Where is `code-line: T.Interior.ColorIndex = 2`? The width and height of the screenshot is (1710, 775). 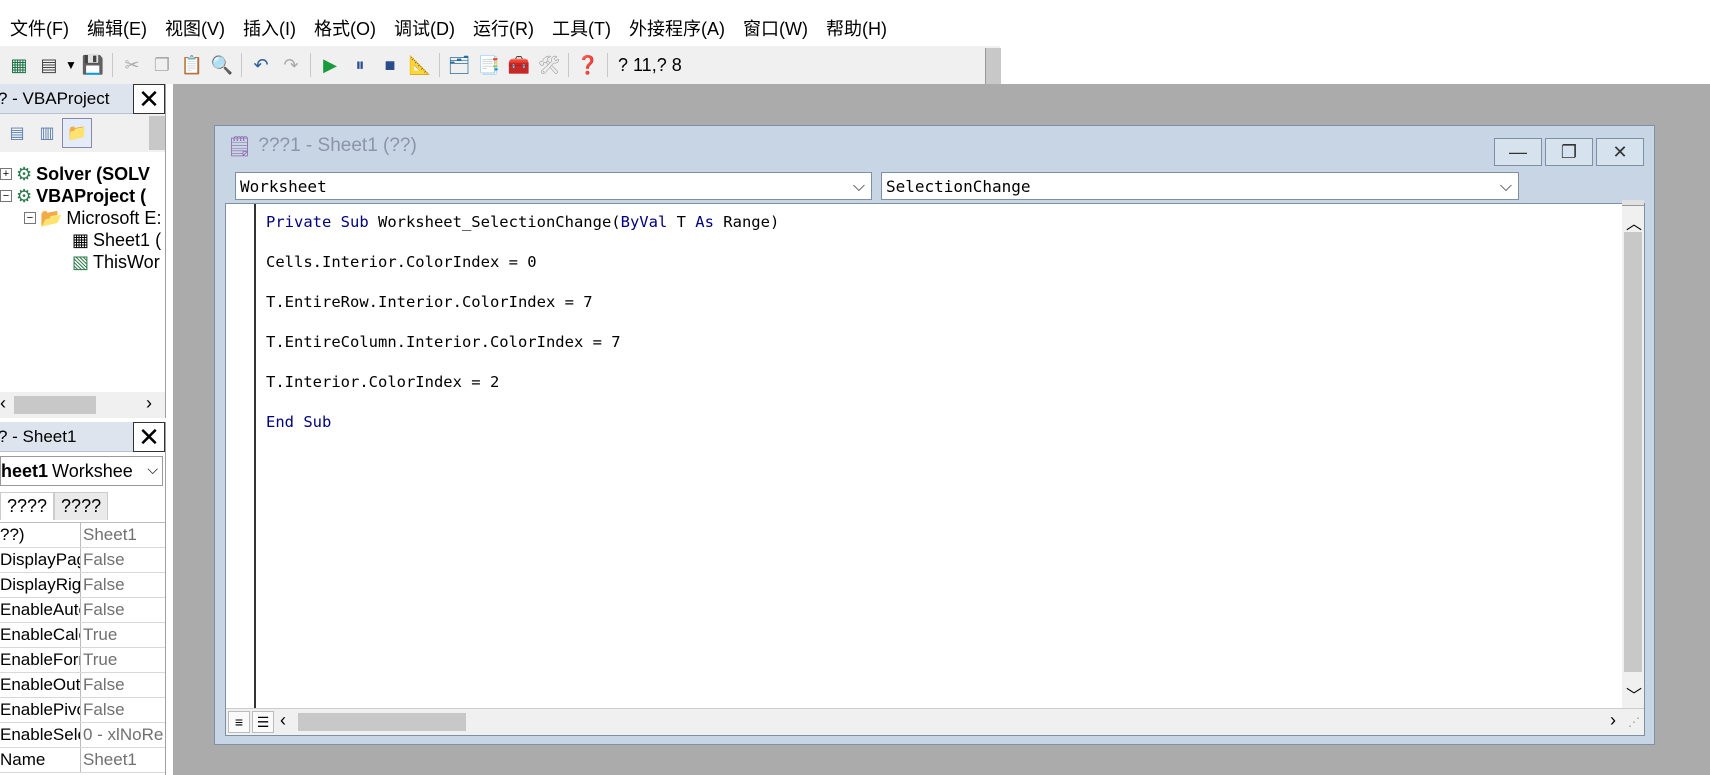
code-line: T.Interior.ColorIndex = 2 is located at coordinates (522, 392).